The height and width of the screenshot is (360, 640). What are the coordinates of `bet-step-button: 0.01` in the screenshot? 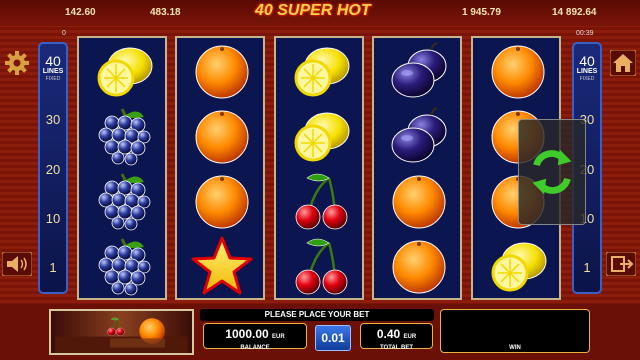 It's located at (333, 338).